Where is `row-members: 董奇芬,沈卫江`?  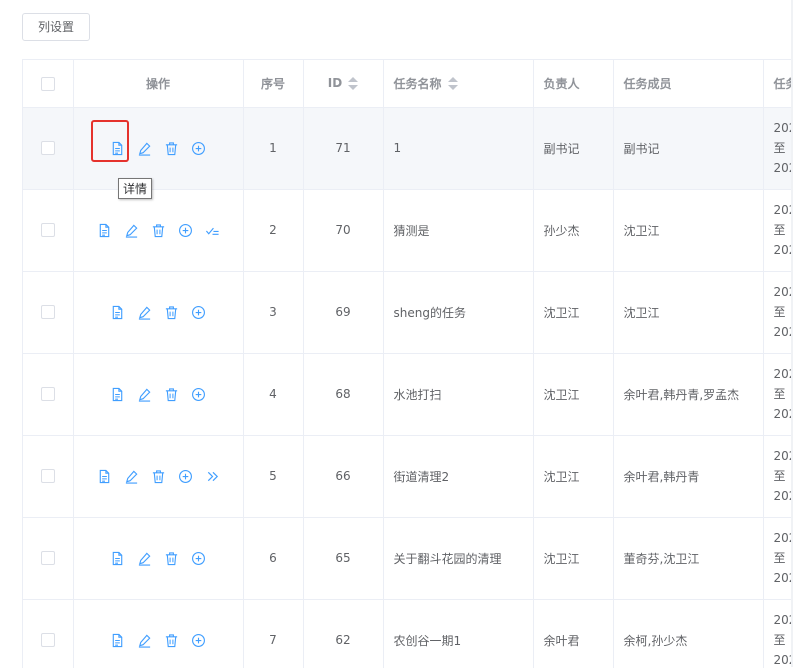 row-members: 董奇芬,沈卫江 is located at coordinates (688, 558).